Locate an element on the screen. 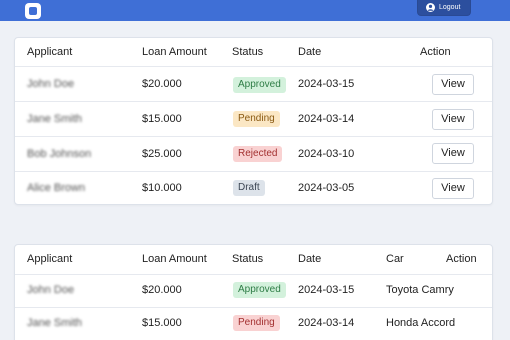 This screenshot has height=340, width=510. status-badge: Draft is located at coordinates (249, 188).